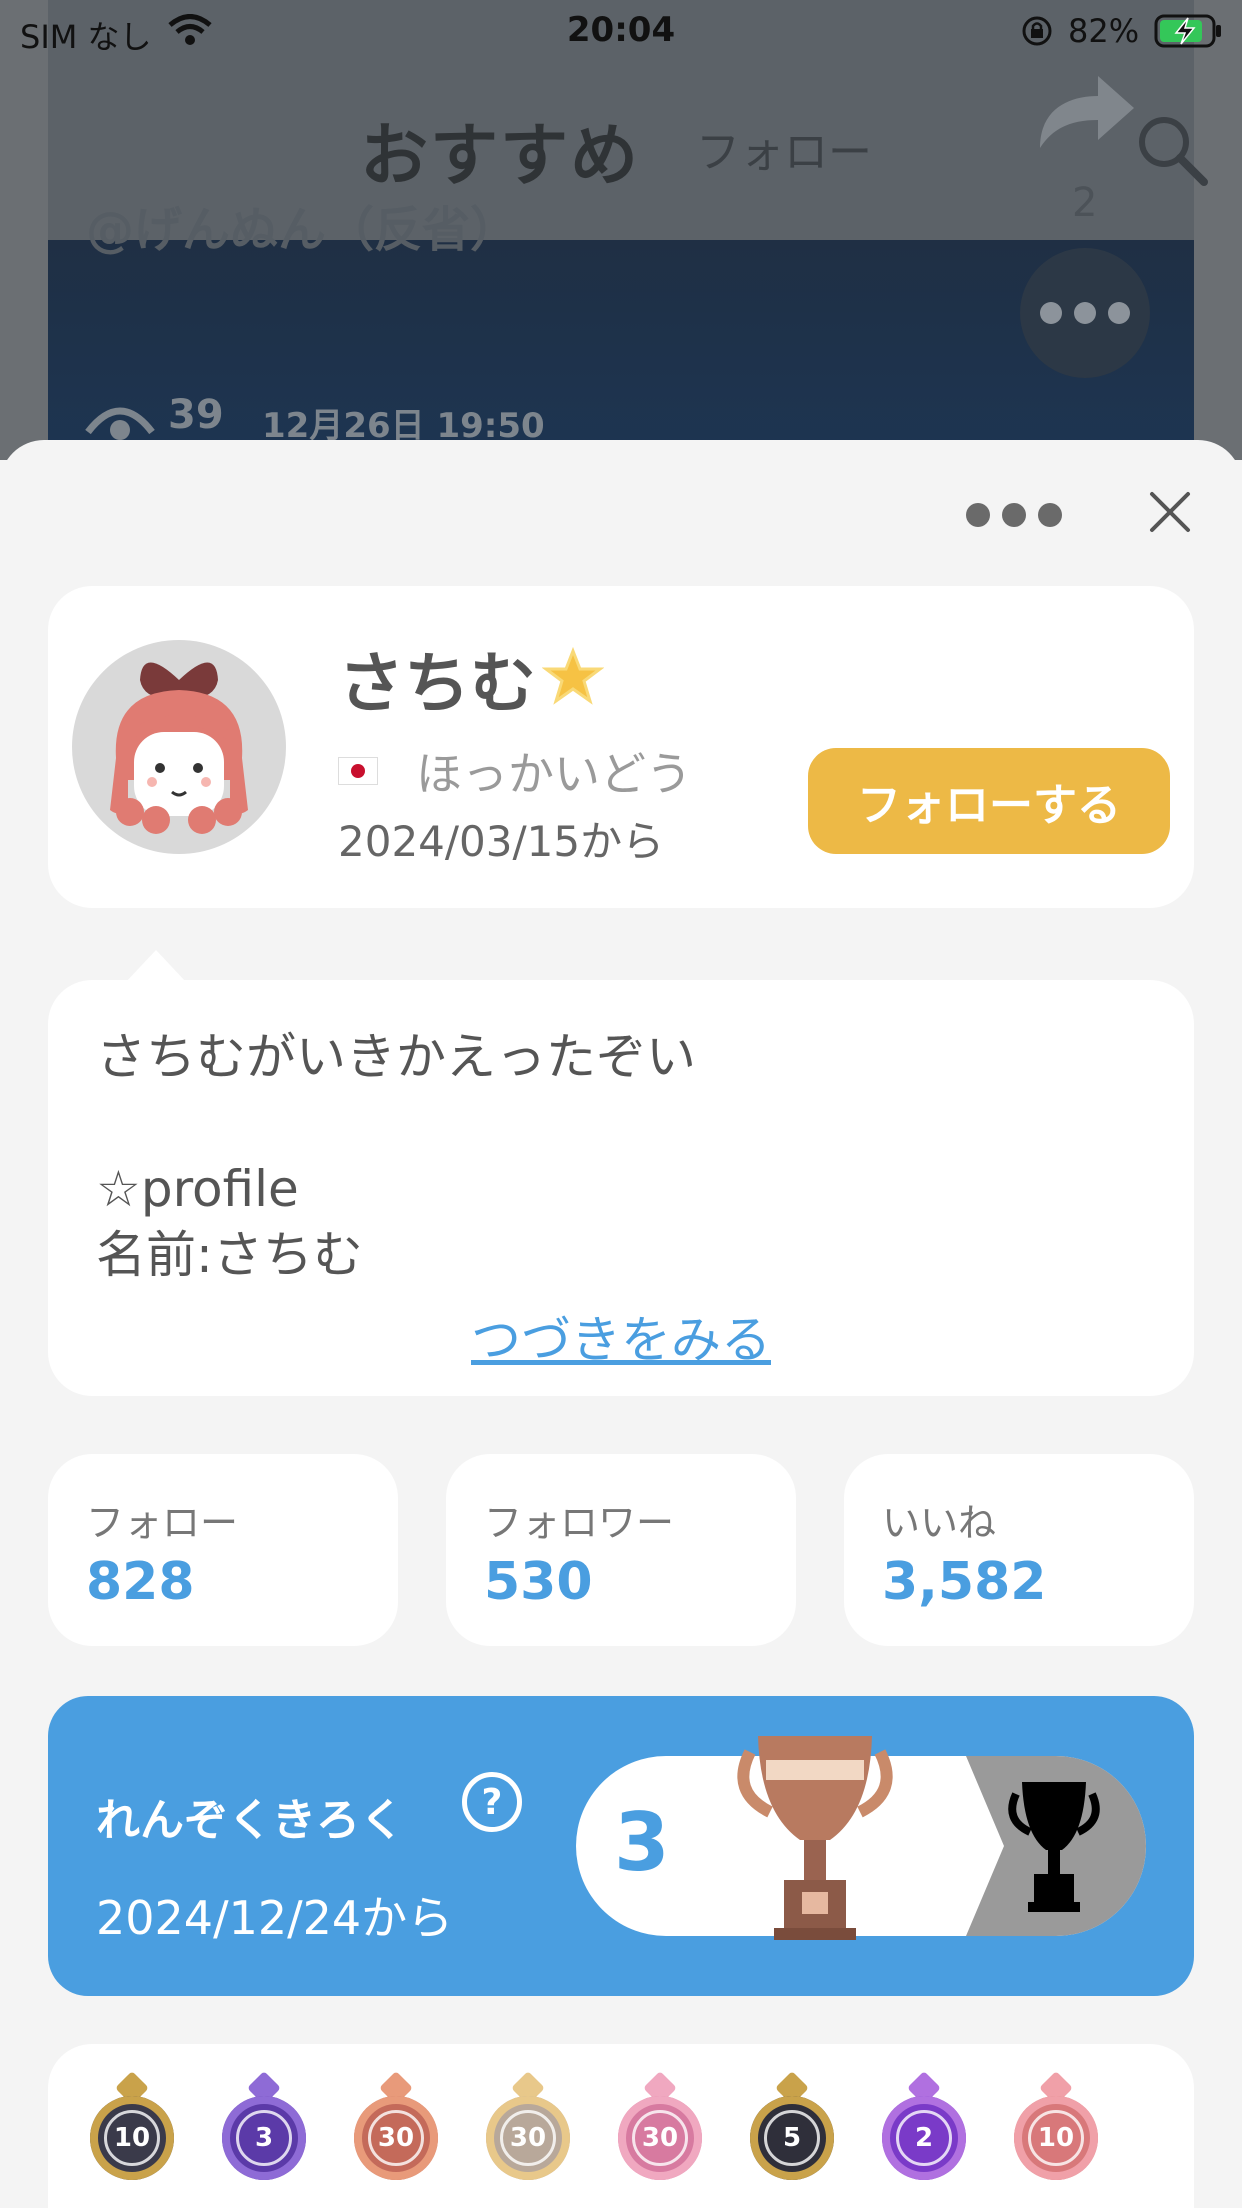 This screenshot has height=2208, width=1242. What do you see at coordinates (964, 1582) in the screenshot?
I see `stat-value: 3,582` at bounding box center [964, 1582].